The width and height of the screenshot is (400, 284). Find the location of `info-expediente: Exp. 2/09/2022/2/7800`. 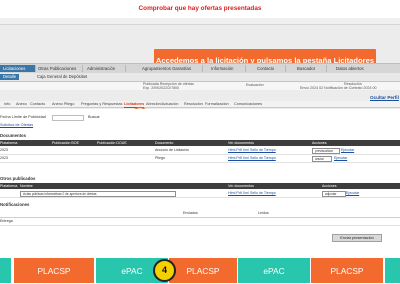

info-expediente: Exp. 2/09/2022/2/7800 is located at coordinates (161, 88).